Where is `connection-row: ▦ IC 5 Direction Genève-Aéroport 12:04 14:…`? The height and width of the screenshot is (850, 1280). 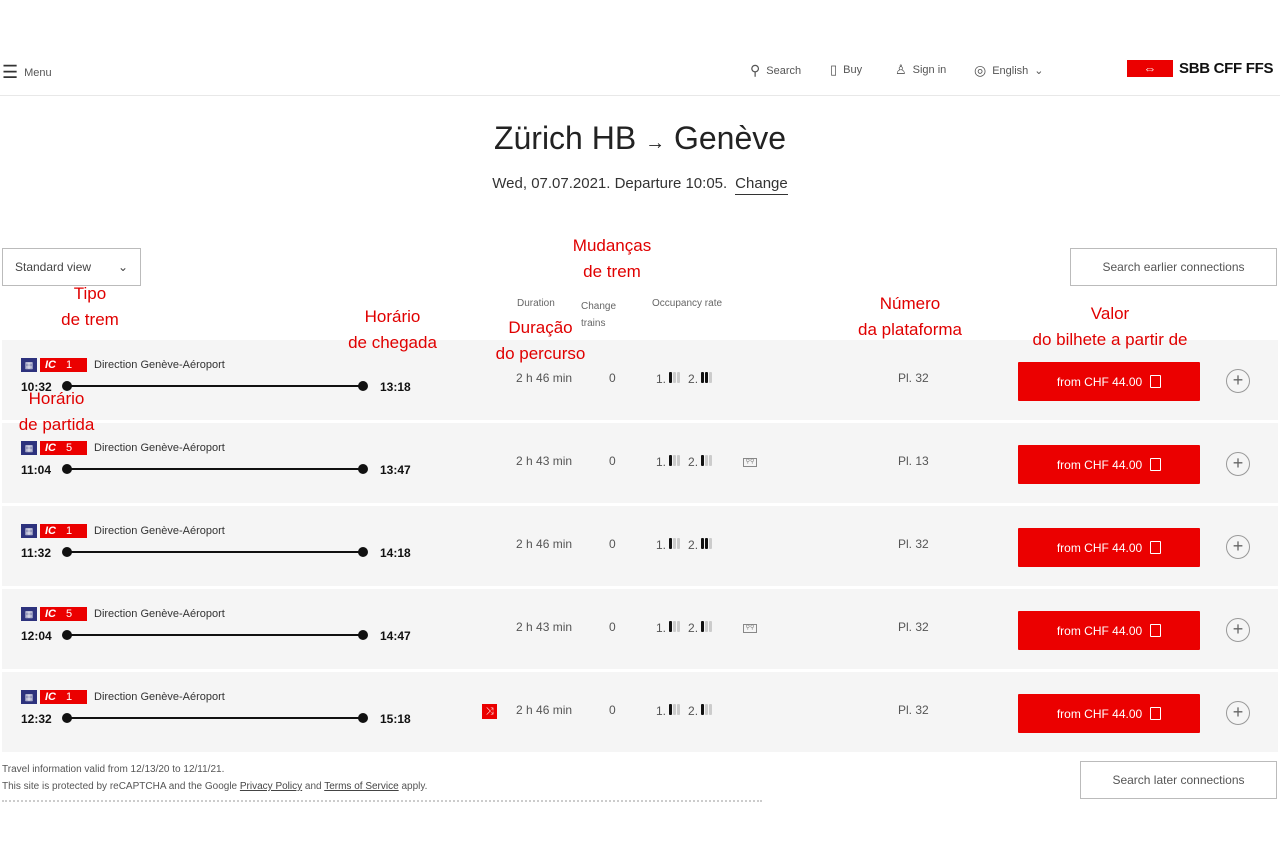 connection-row: ▦ IC 5 Direction Genève-Aéroport 12:04 14:… is located at coordinates (640, 629).